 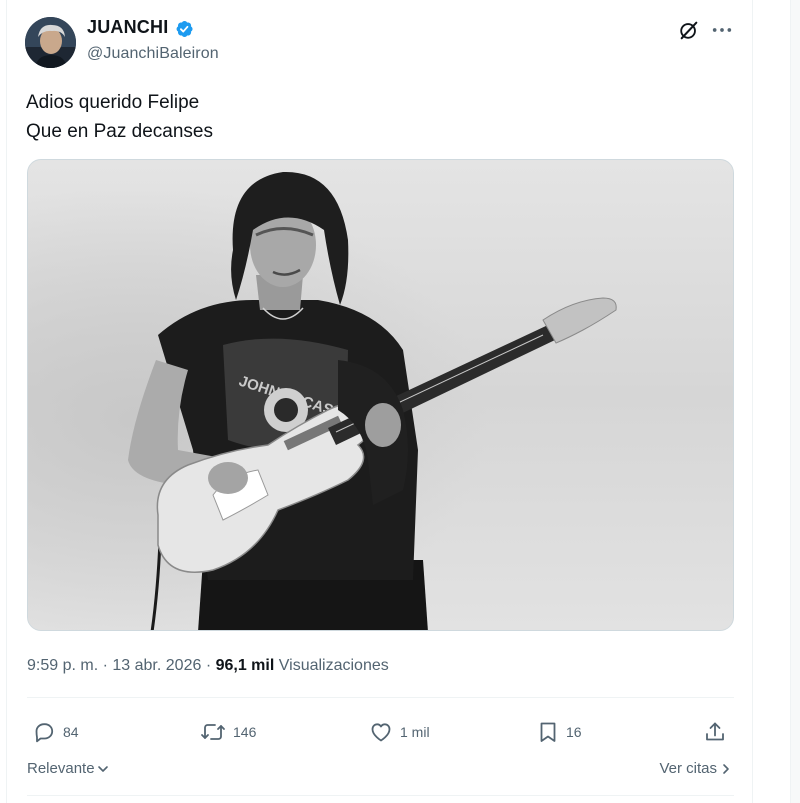 I want to click on replies-toolbar: Relevante Ver citas, so click(x=380, y=771).